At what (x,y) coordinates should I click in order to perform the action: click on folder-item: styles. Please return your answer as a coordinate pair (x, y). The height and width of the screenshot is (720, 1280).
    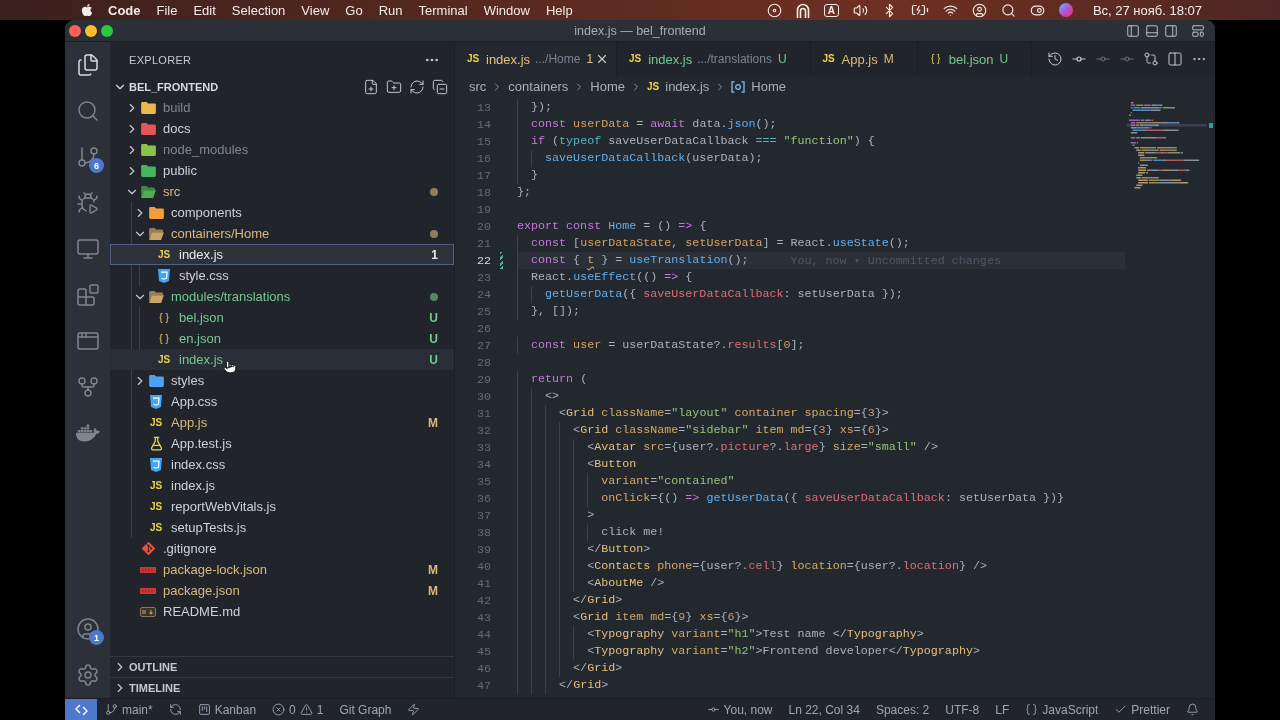
    Looking at the image, I should click on (282, 380).